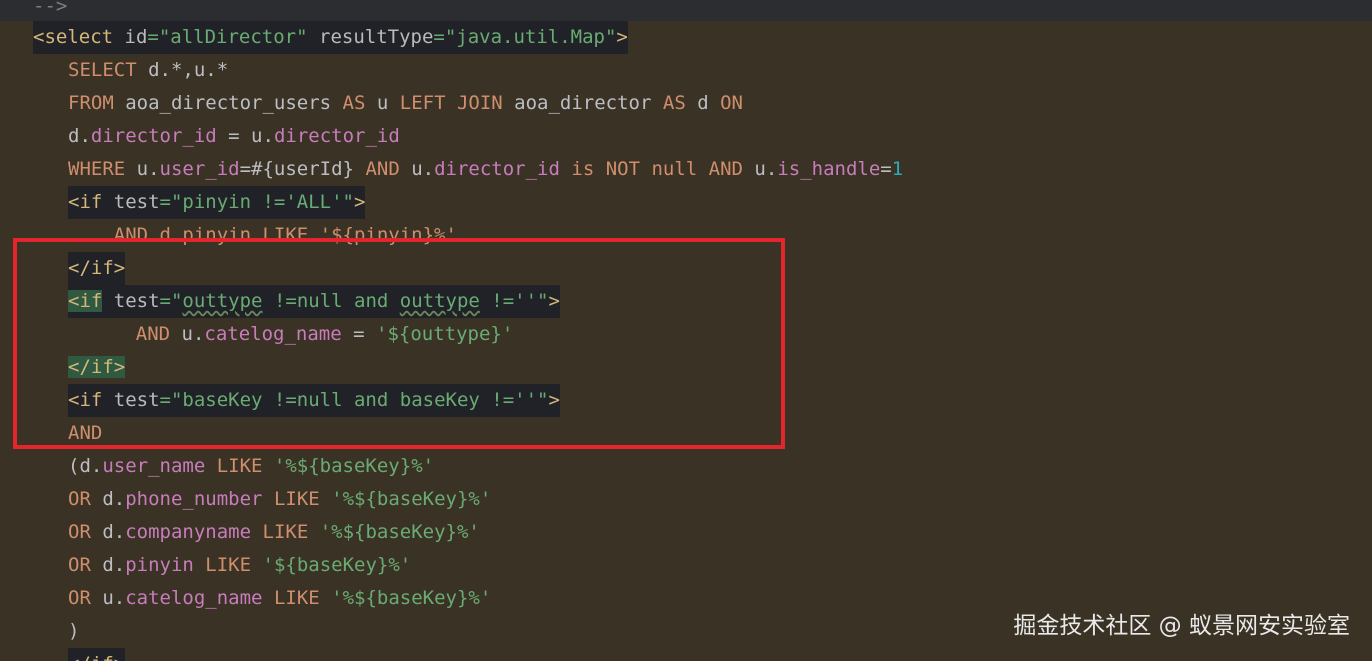 This screenshot has height=661, width=1372. Describe the element at coordinates (731, 103) in the screenshot. I see `code-token: ON` at that location.